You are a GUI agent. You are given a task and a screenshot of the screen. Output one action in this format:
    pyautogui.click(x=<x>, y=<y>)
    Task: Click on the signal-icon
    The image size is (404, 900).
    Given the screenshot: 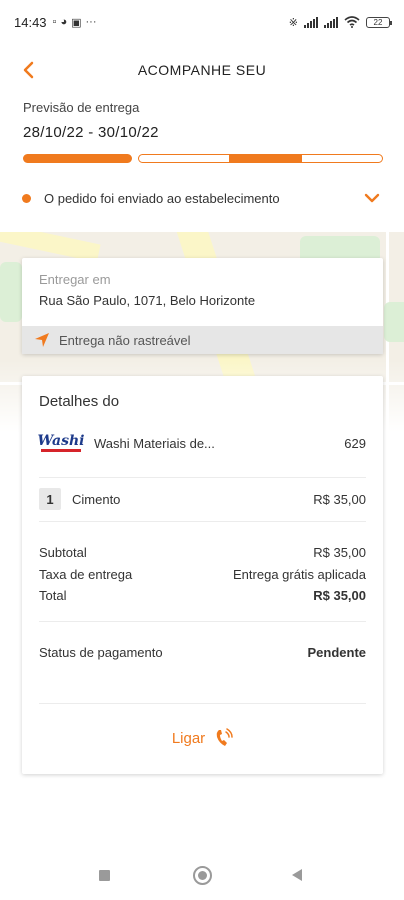 What is the action you would take?
    pyautogui.click(x=311, y=22)
    